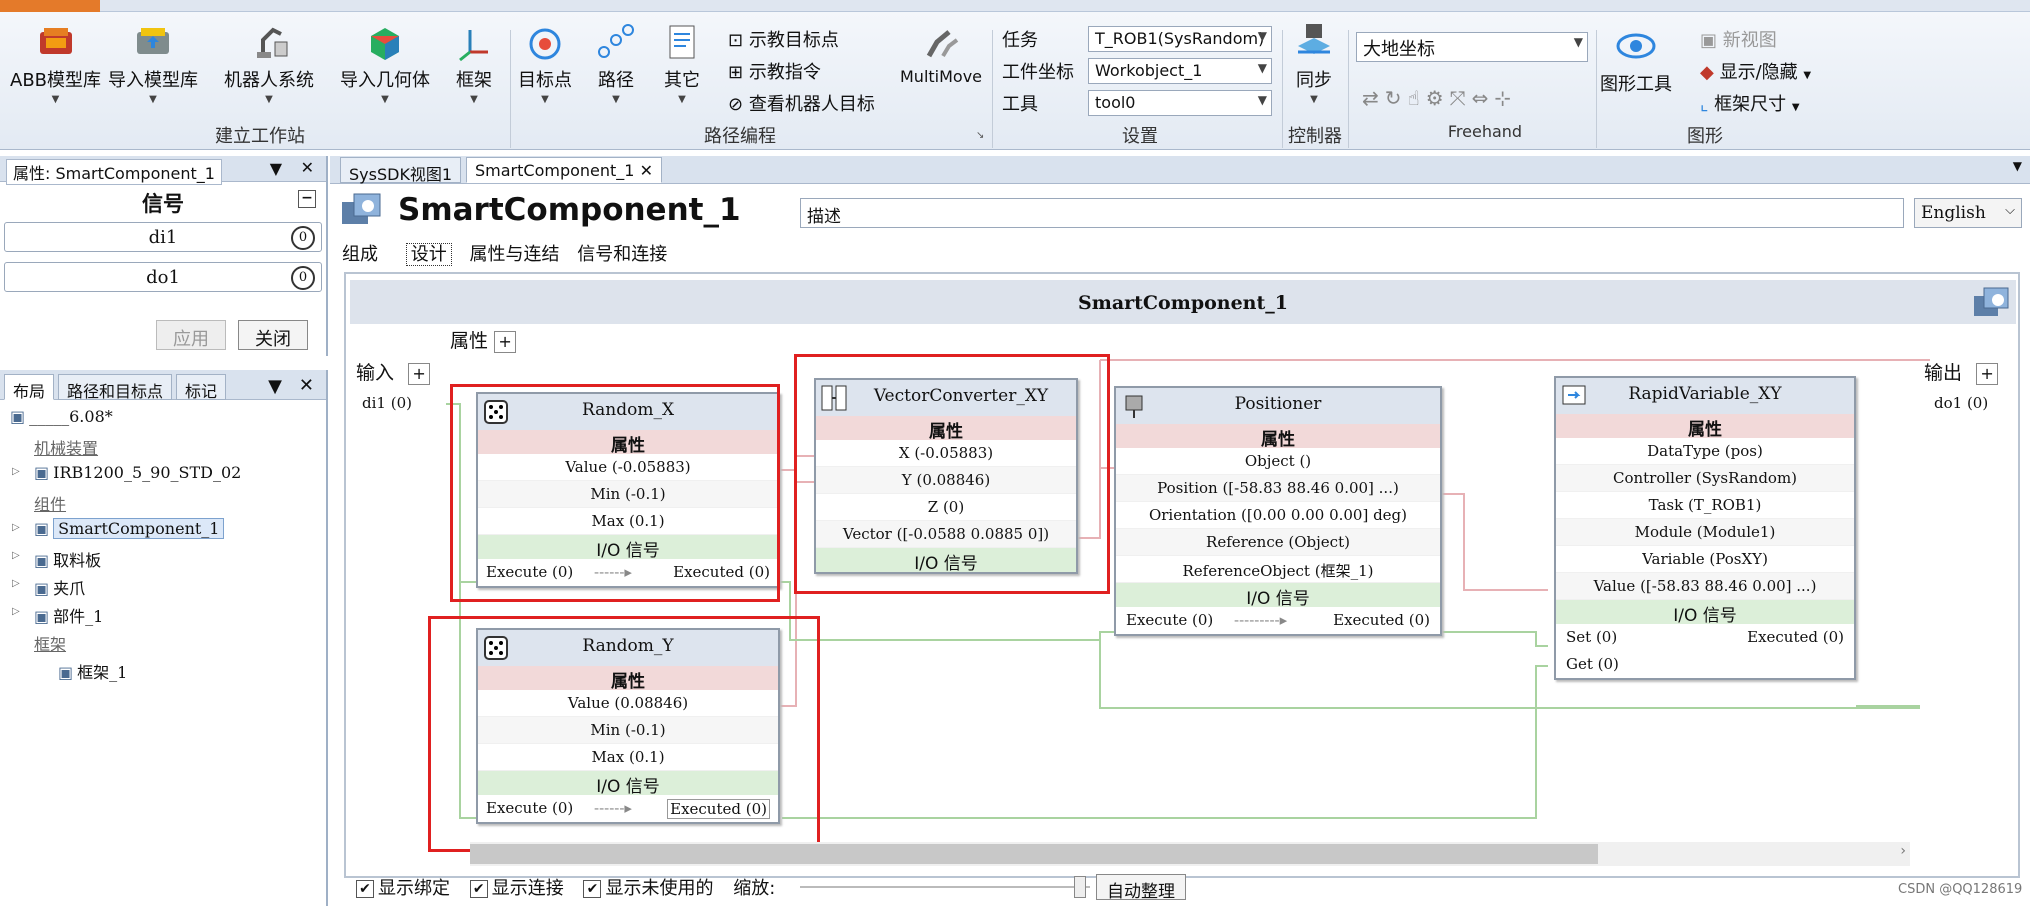 Image resolution: width=2030 pixels, height=906 pixels. I want to click on close-button: 关闭, so click(273, 335).